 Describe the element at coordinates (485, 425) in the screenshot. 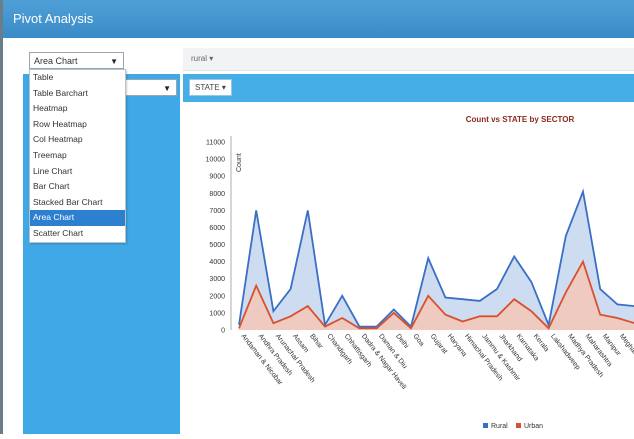

I see `legend-swatch-rural` at that location.